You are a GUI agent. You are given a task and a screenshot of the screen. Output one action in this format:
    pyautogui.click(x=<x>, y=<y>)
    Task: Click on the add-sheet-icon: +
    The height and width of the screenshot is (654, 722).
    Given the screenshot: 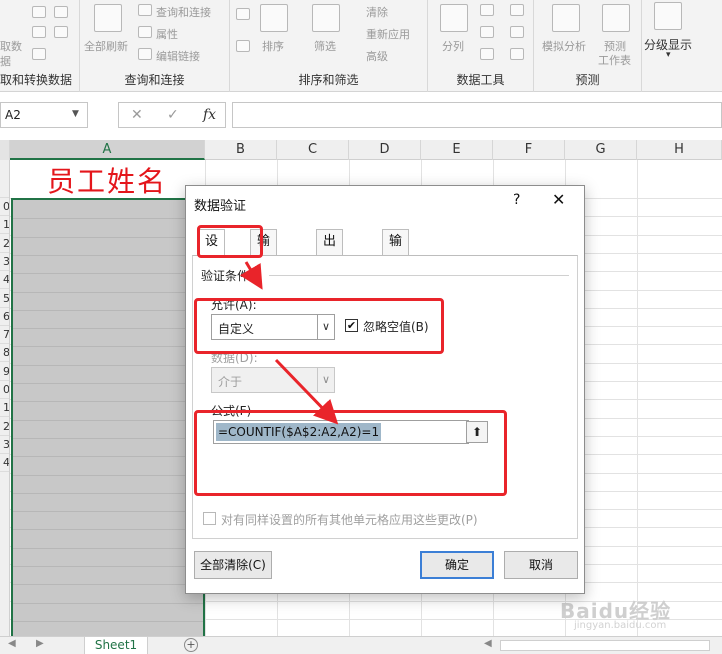 What is the action you would take?
    pyautogui.click(x=191, y=645)
    